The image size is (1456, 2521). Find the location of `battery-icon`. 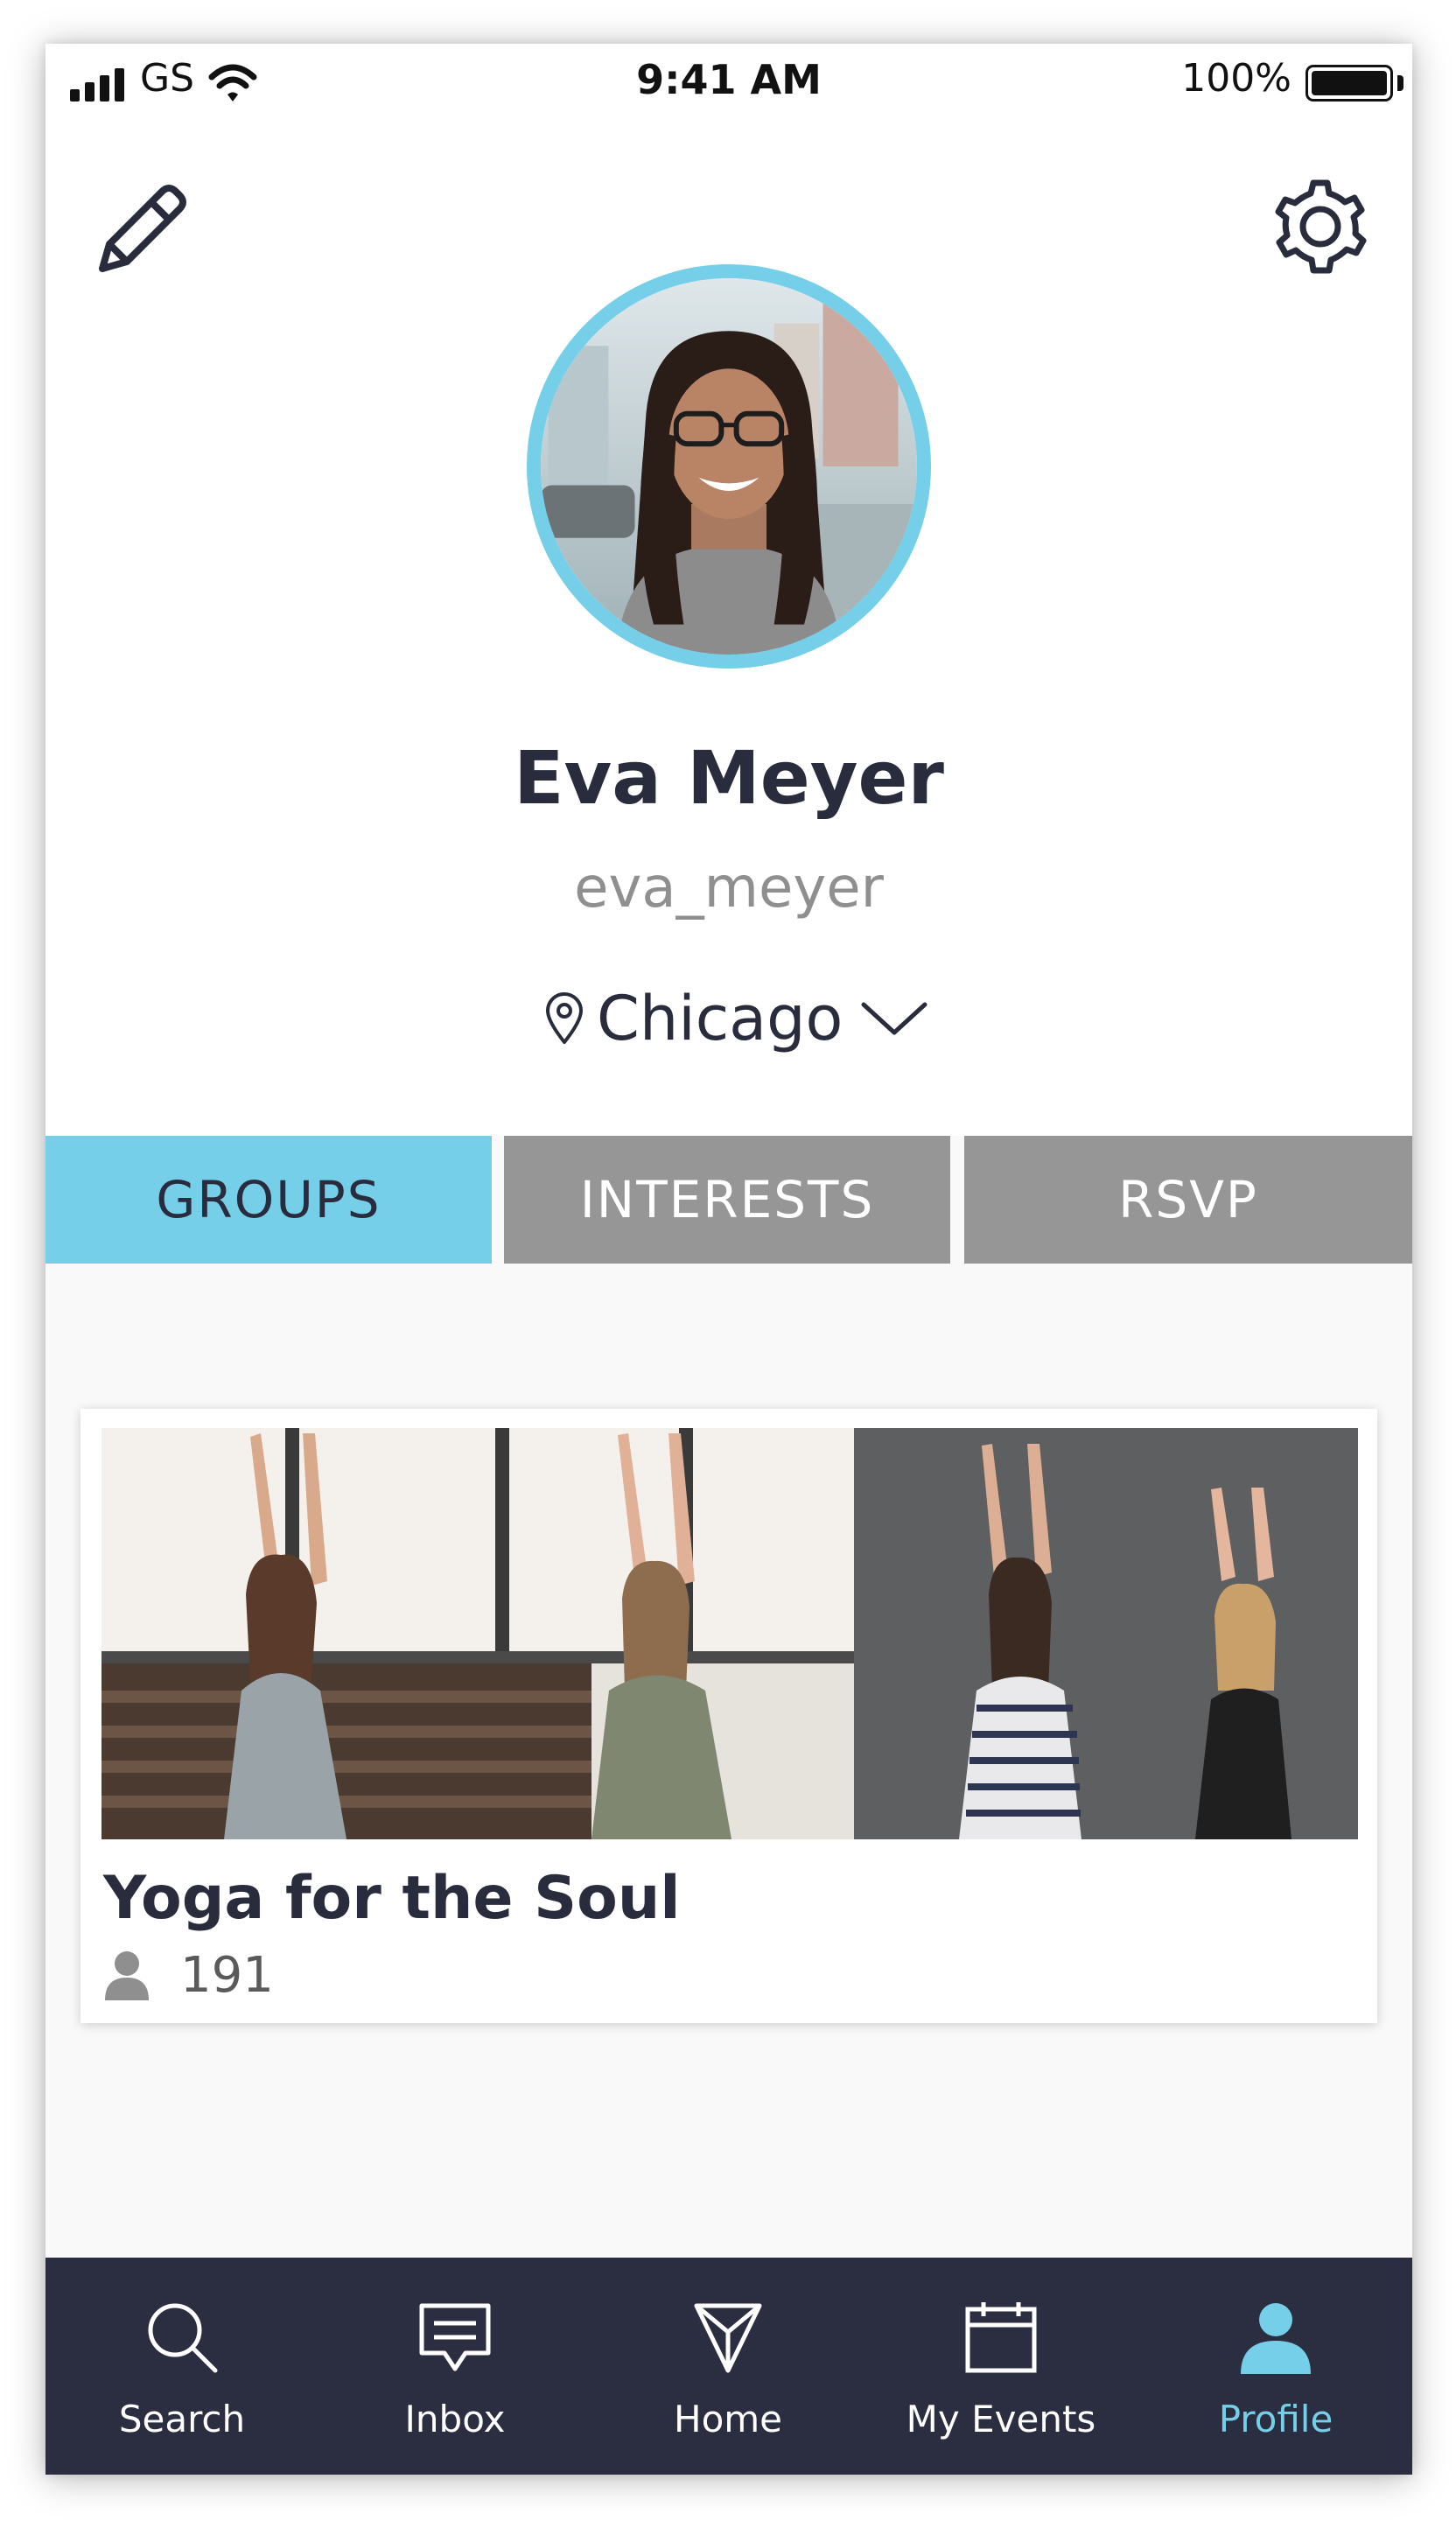

battery-icon is located at coordinates (1349, 83).